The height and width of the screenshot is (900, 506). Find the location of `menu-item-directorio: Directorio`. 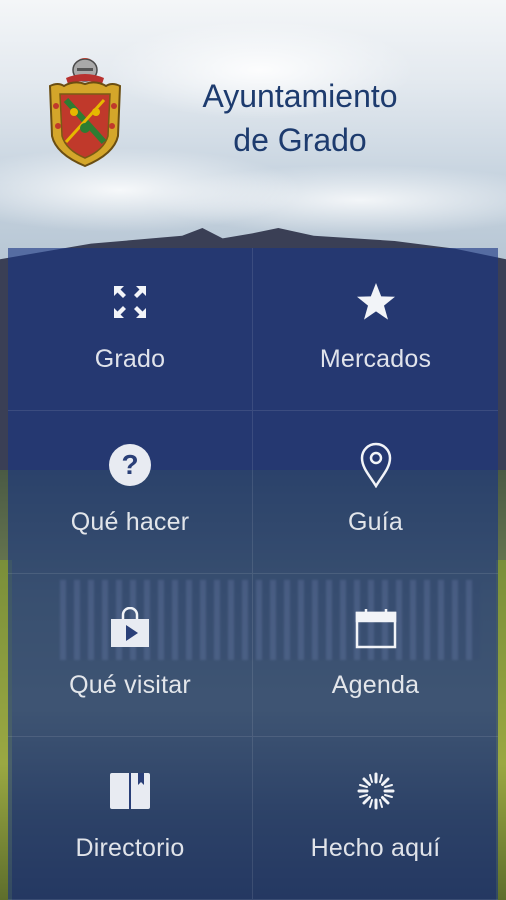

menu-item-directorio: Directorio is located at coordinates (130, 818).